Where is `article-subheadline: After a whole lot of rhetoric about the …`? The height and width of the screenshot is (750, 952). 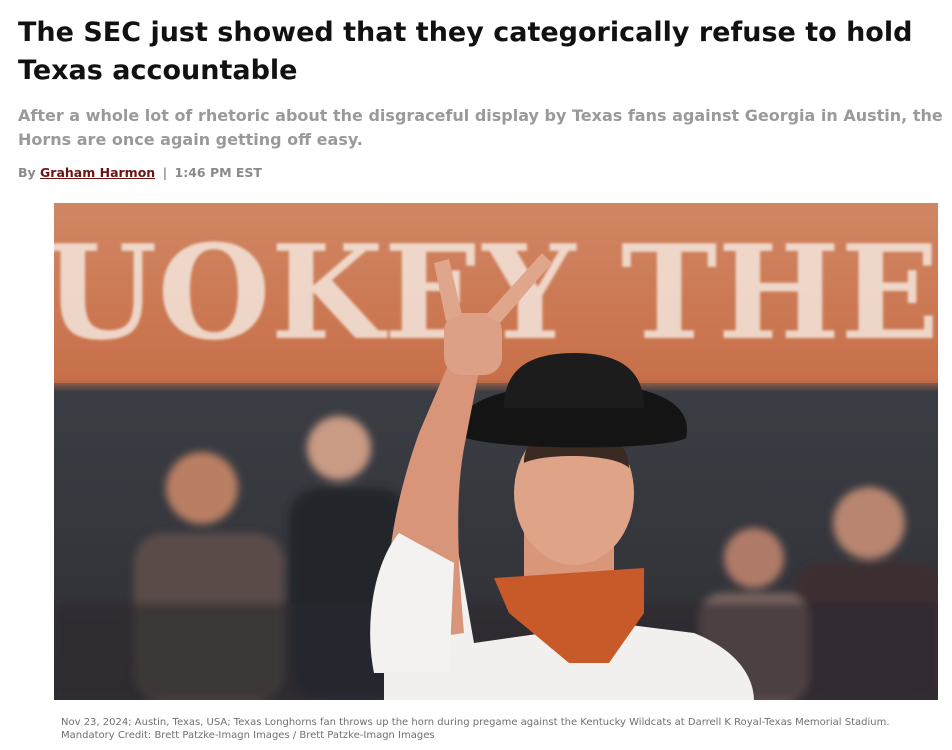 article-subheadline: After a whole lot of rhetoric about the … is located at coordinates (480, 127).